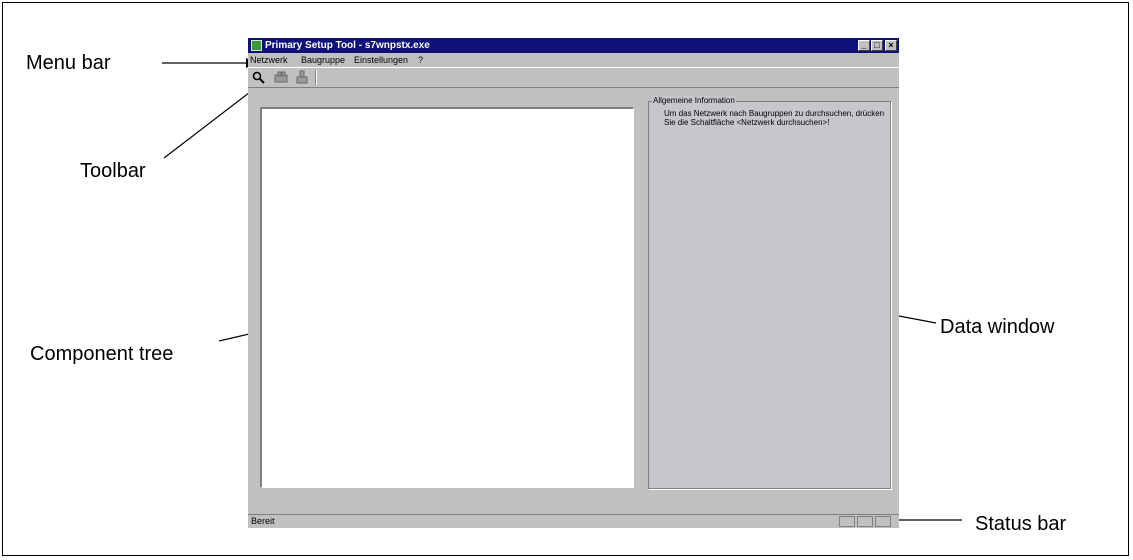 This screenshot has width=1133, height=560. I want to click on toolbar-separator, so click(316, 77).